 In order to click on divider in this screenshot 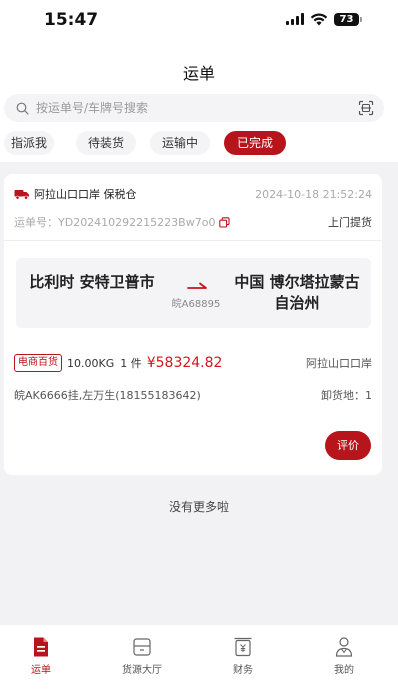, I will do `click(193, 240)`.